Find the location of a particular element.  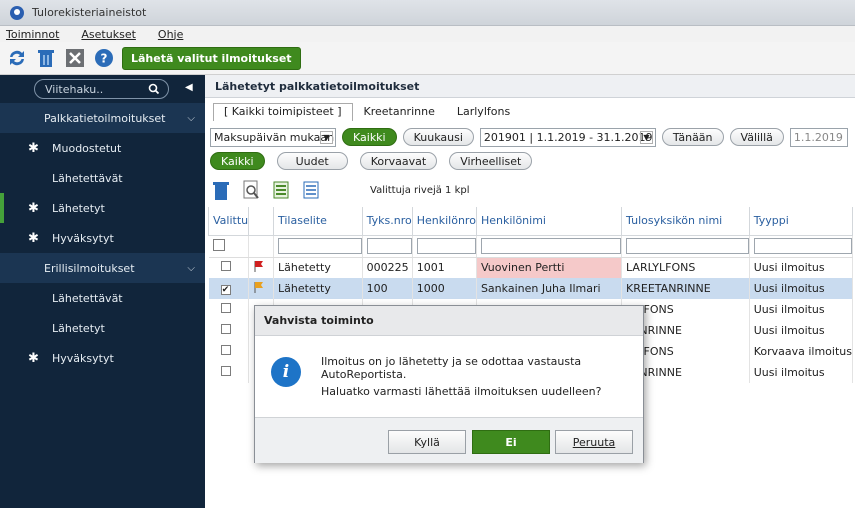

sidebar-item-lahetettavat: Lähetettävät is located at coordinates (102, 178).